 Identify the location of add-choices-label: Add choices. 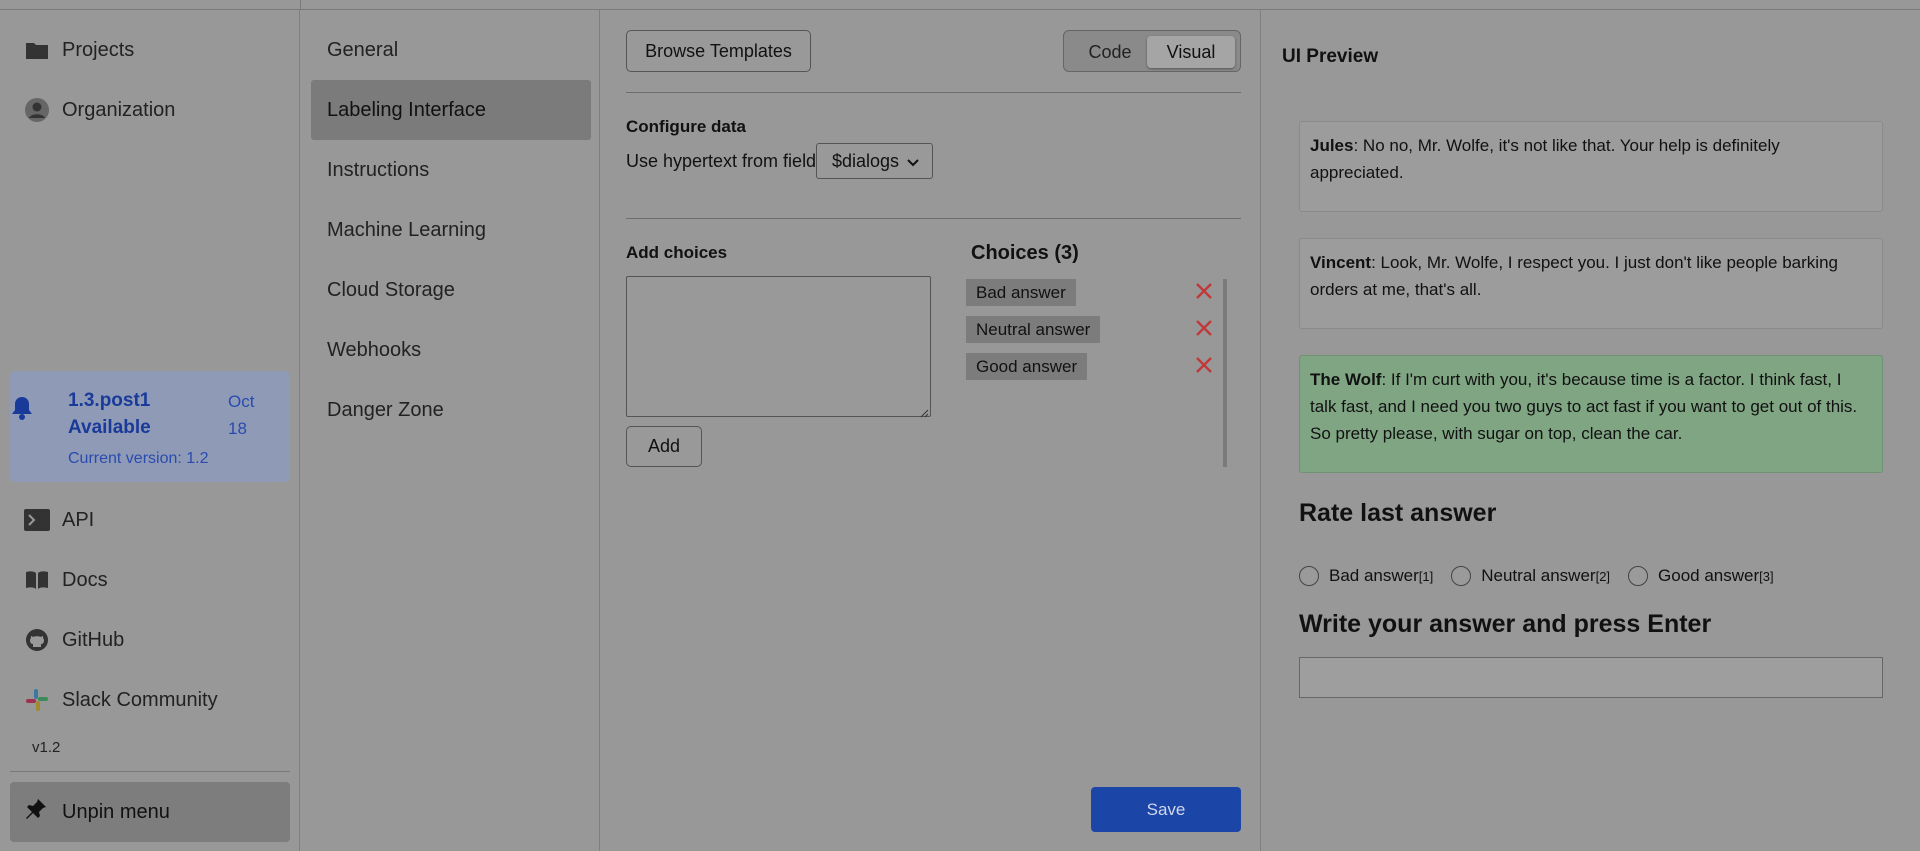
(677, 252).